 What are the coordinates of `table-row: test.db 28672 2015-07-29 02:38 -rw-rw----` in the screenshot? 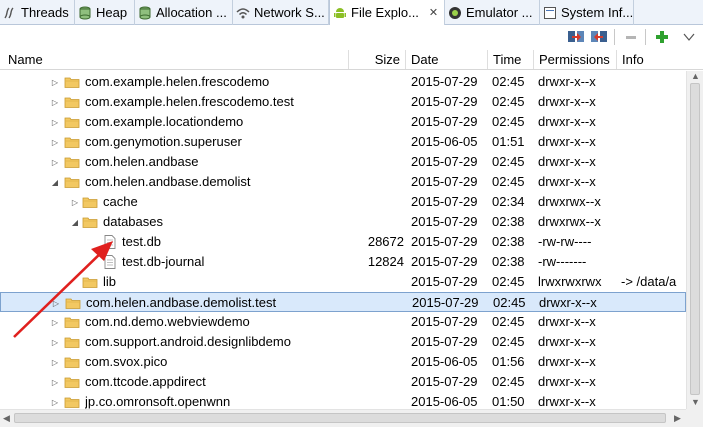 It's located at (343, 242).